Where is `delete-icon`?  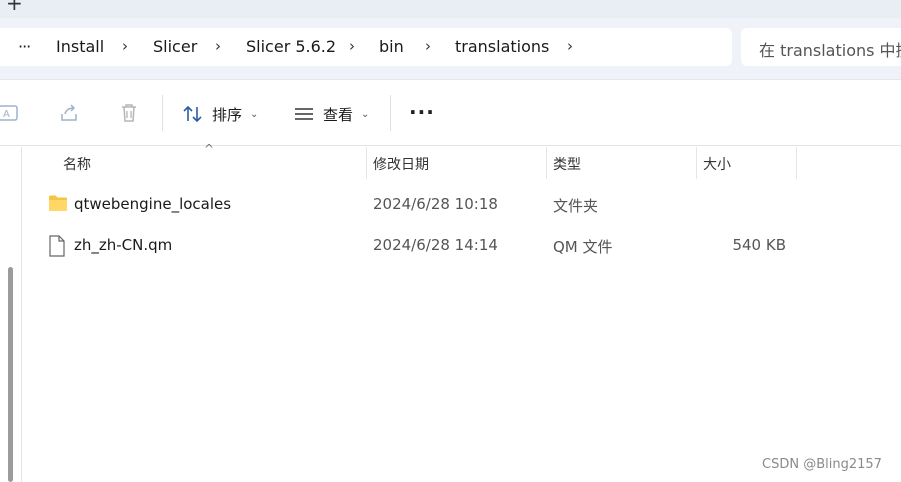
delete-icon is located at coordinates (129, 113).